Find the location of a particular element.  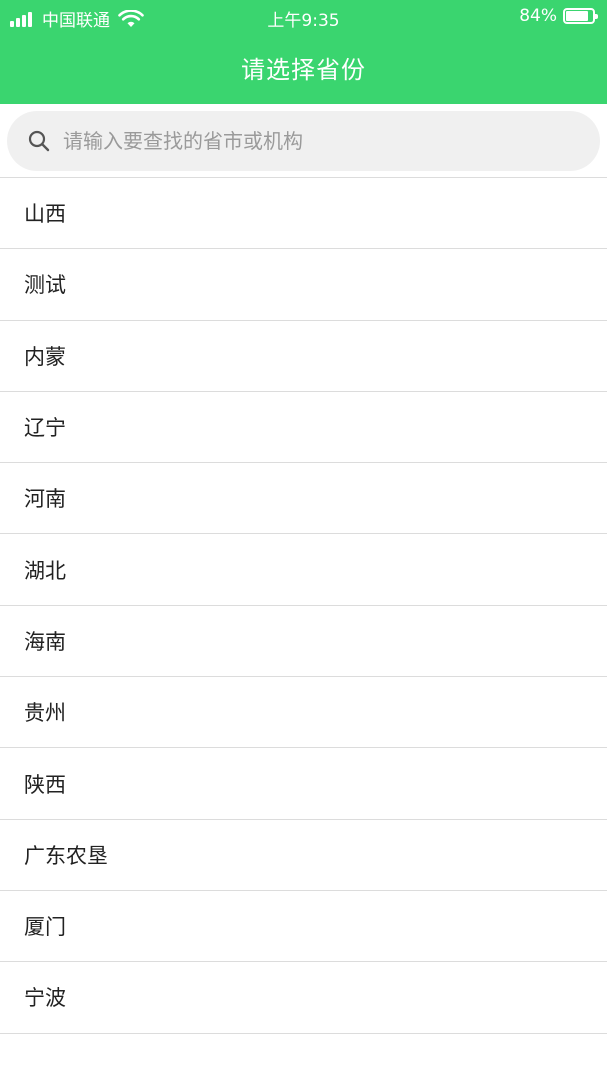

province-item: 贵州 is located at coordinates (303, 713).